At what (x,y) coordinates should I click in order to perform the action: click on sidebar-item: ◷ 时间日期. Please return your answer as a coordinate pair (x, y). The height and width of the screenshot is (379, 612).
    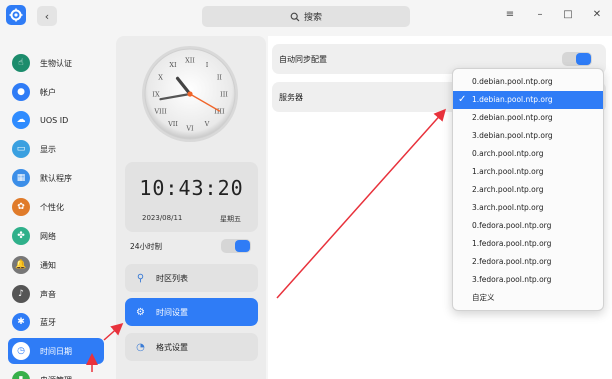
    Looking at the image, I should click on (56, 351).